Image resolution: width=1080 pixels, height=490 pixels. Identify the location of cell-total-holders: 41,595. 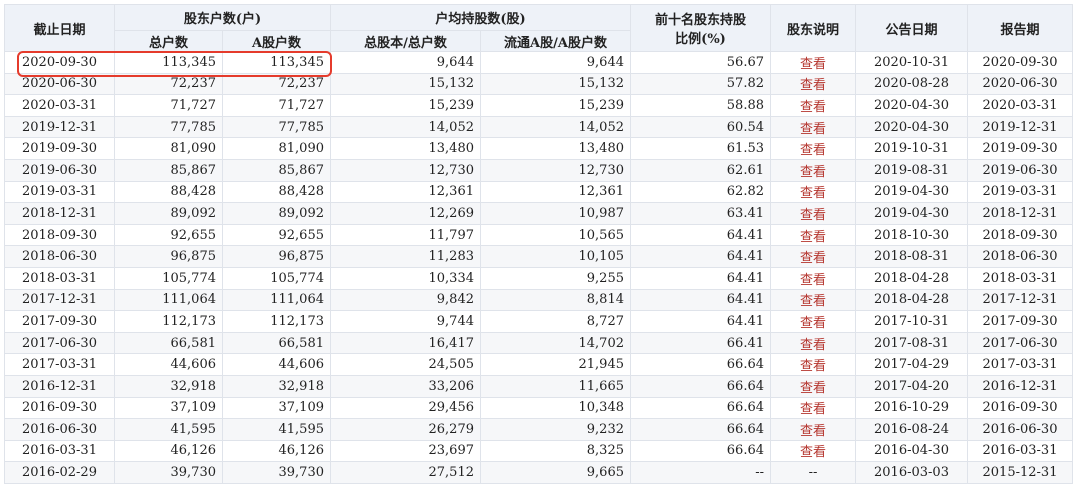
(168, 429).